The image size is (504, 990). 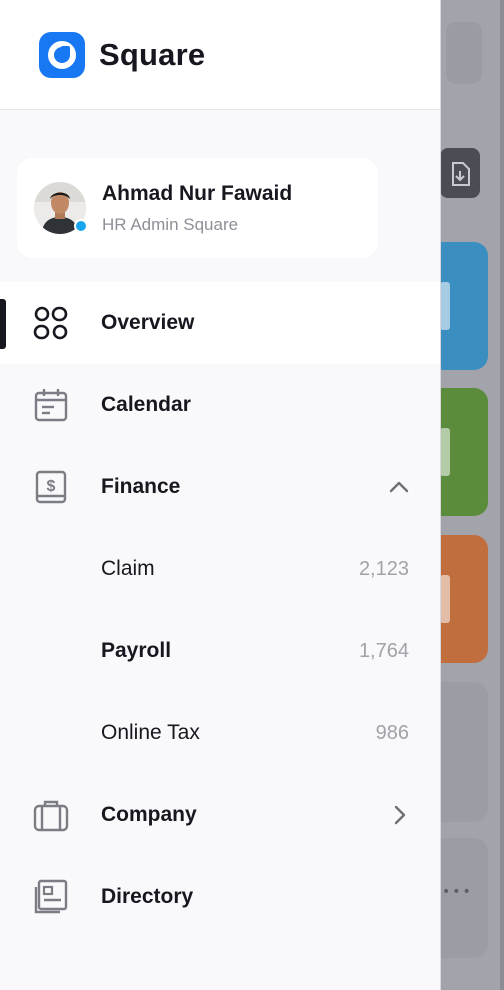 What do you see at coordinates (147, 896) in the screenshot?
I see `nav-label-directory: Directory` at bounding box center [147, 896].